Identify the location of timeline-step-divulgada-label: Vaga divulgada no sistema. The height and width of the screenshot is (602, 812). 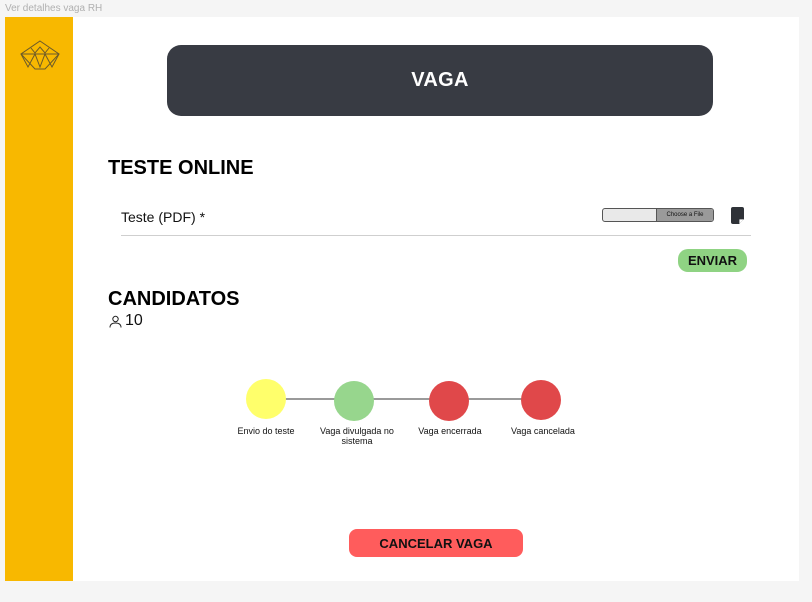
(357, 436).